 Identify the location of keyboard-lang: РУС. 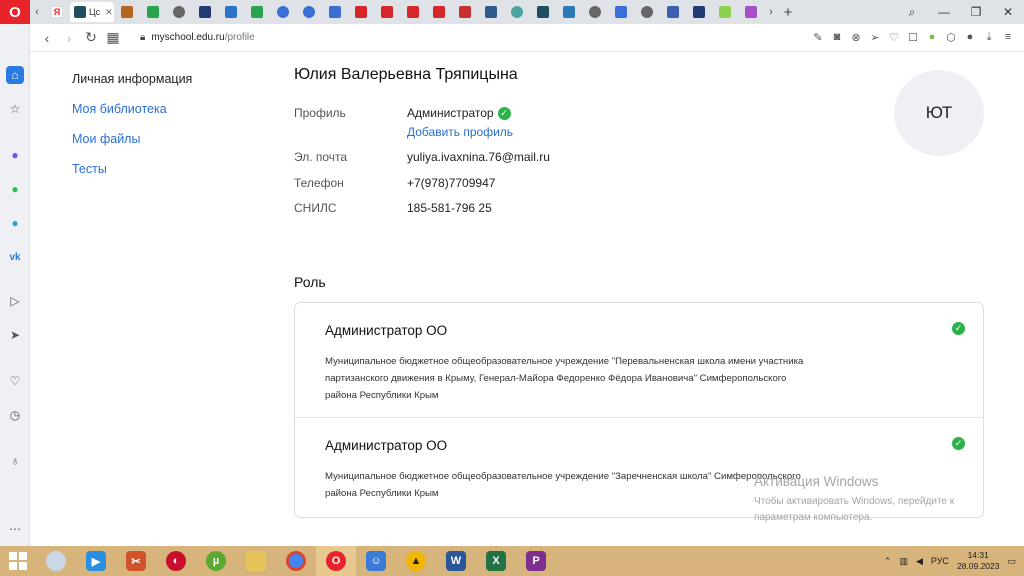
(940, 561).